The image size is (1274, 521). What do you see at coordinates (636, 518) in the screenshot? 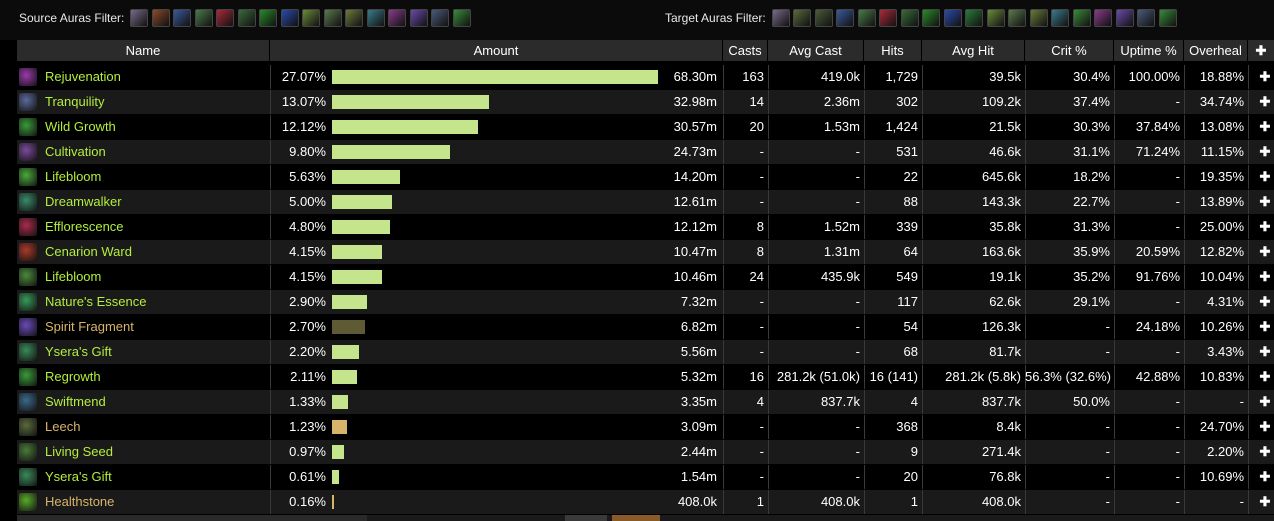
I see `scrollbar-thumb` at bounding box center [636, 518].